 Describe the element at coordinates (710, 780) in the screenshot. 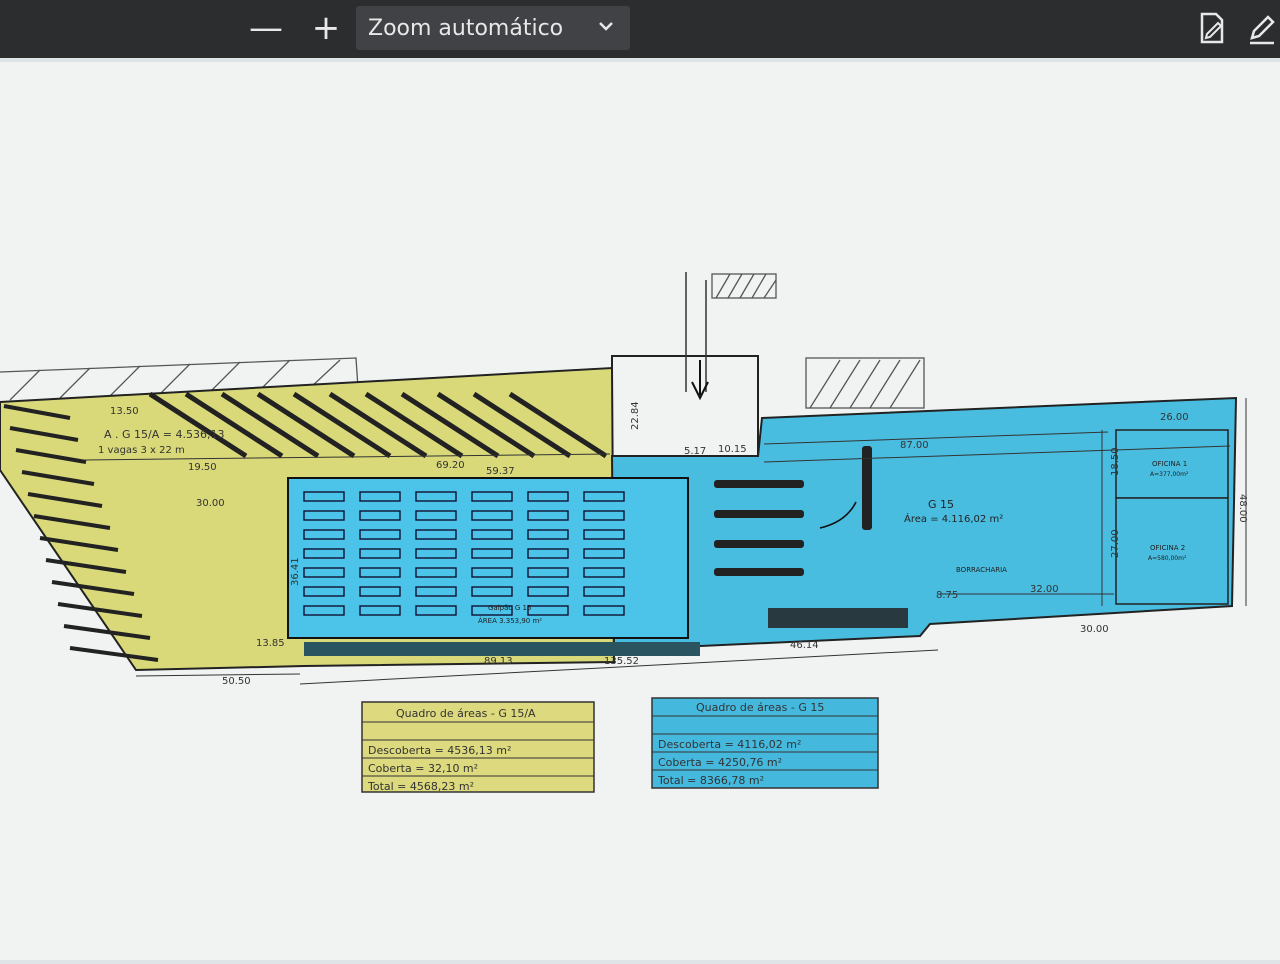

I see `table-g15-row-3: Total = 8366,78 m²` at that location.